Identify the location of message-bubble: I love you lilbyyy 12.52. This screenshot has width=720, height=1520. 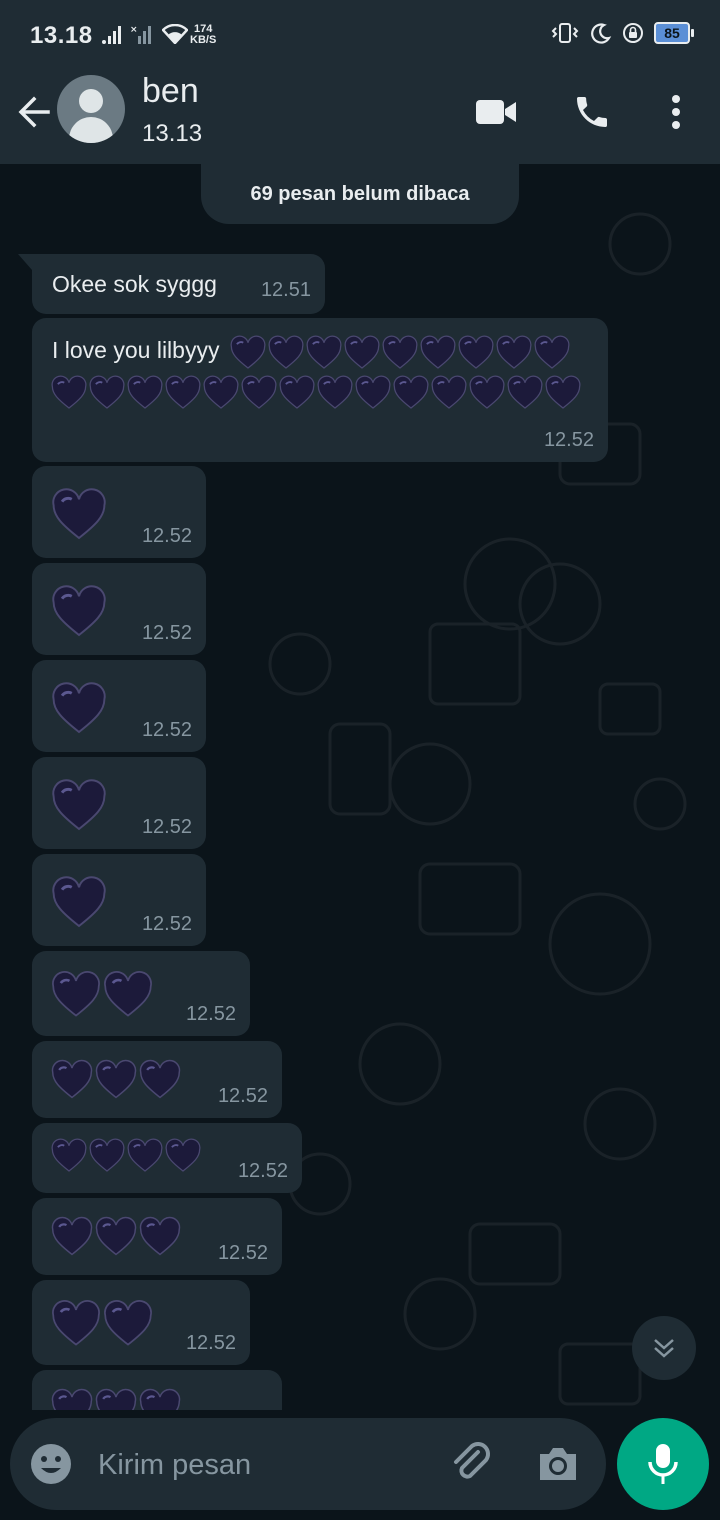
(320, 390).